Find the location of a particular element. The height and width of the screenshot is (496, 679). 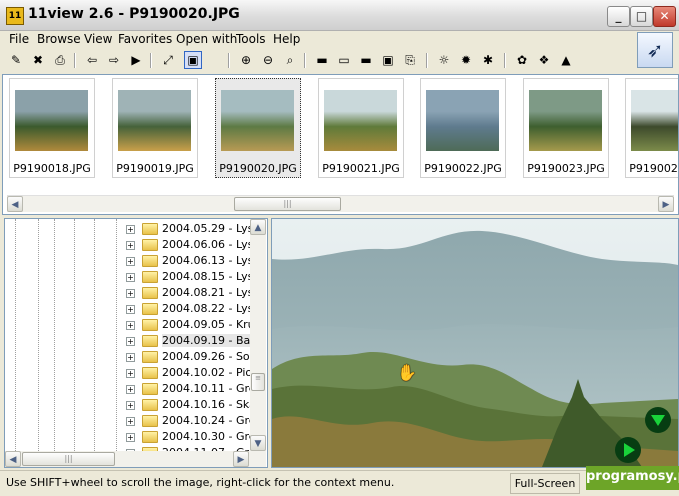

thumbnail-item: P9190019.JPG is located at coordinates (155, 128).